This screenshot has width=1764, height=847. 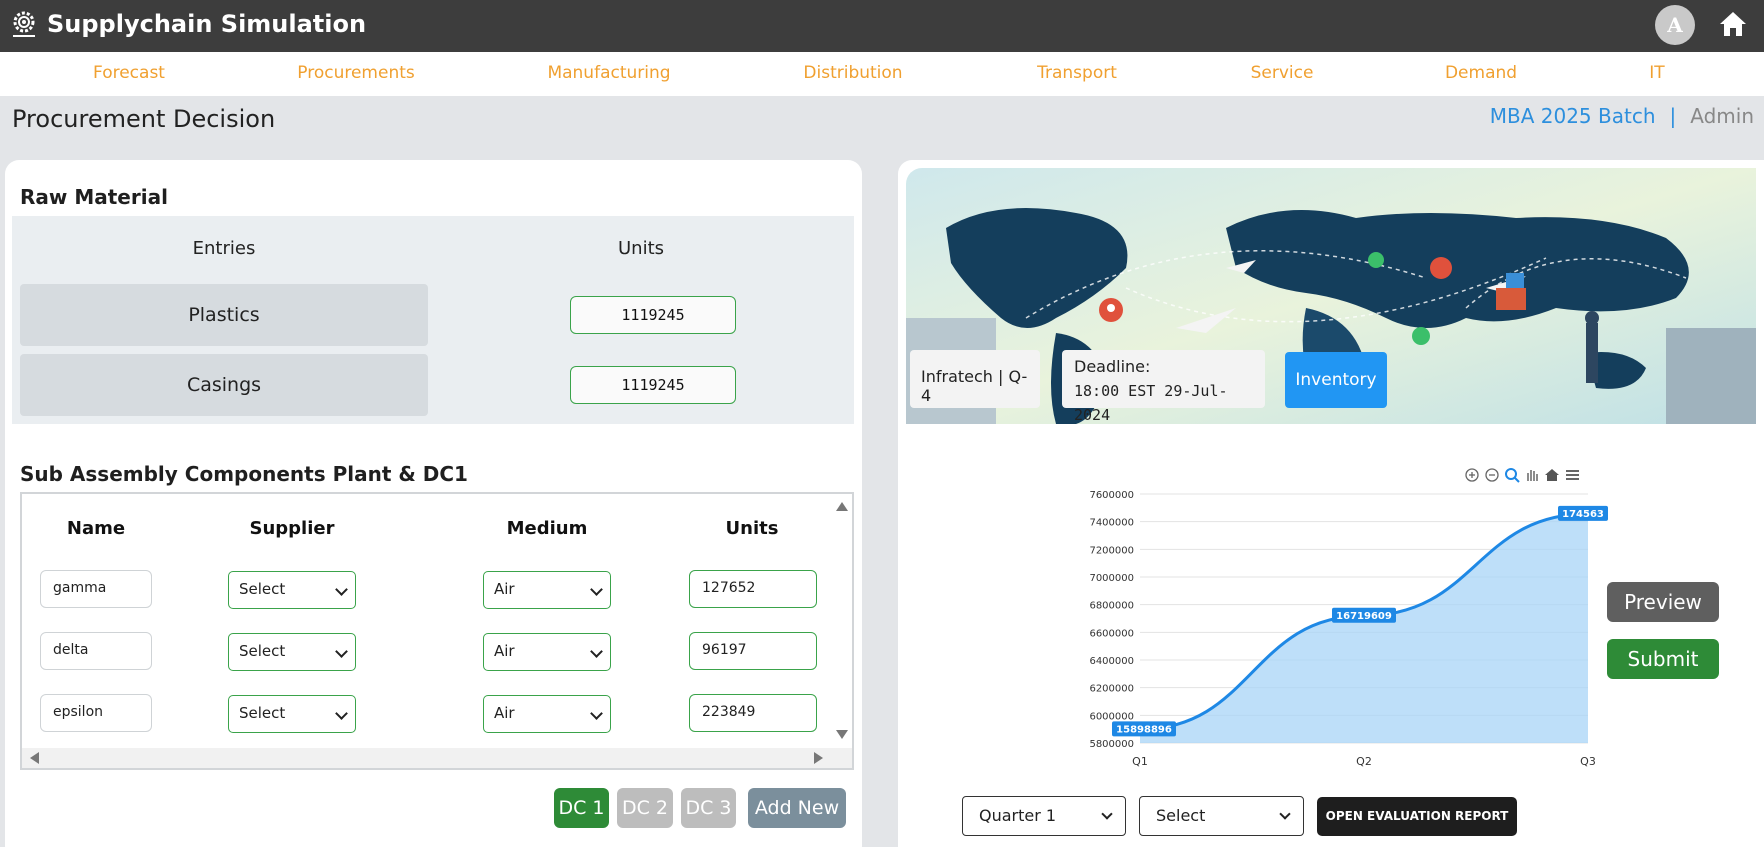 I want to click on data-label: 15898896, so click(x=1144, y=729).